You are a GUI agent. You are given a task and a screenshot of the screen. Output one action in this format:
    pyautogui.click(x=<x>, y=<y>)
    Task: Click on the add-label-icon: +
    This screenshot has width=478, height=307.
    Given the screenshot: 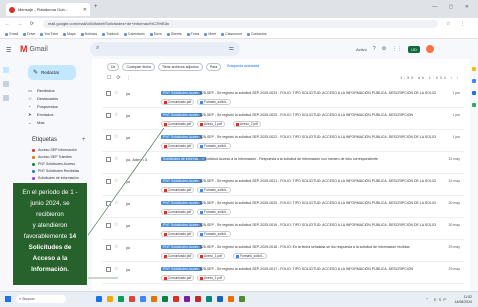 What is the action you would take?
    pyautogui.click(x=84, y=140)
    